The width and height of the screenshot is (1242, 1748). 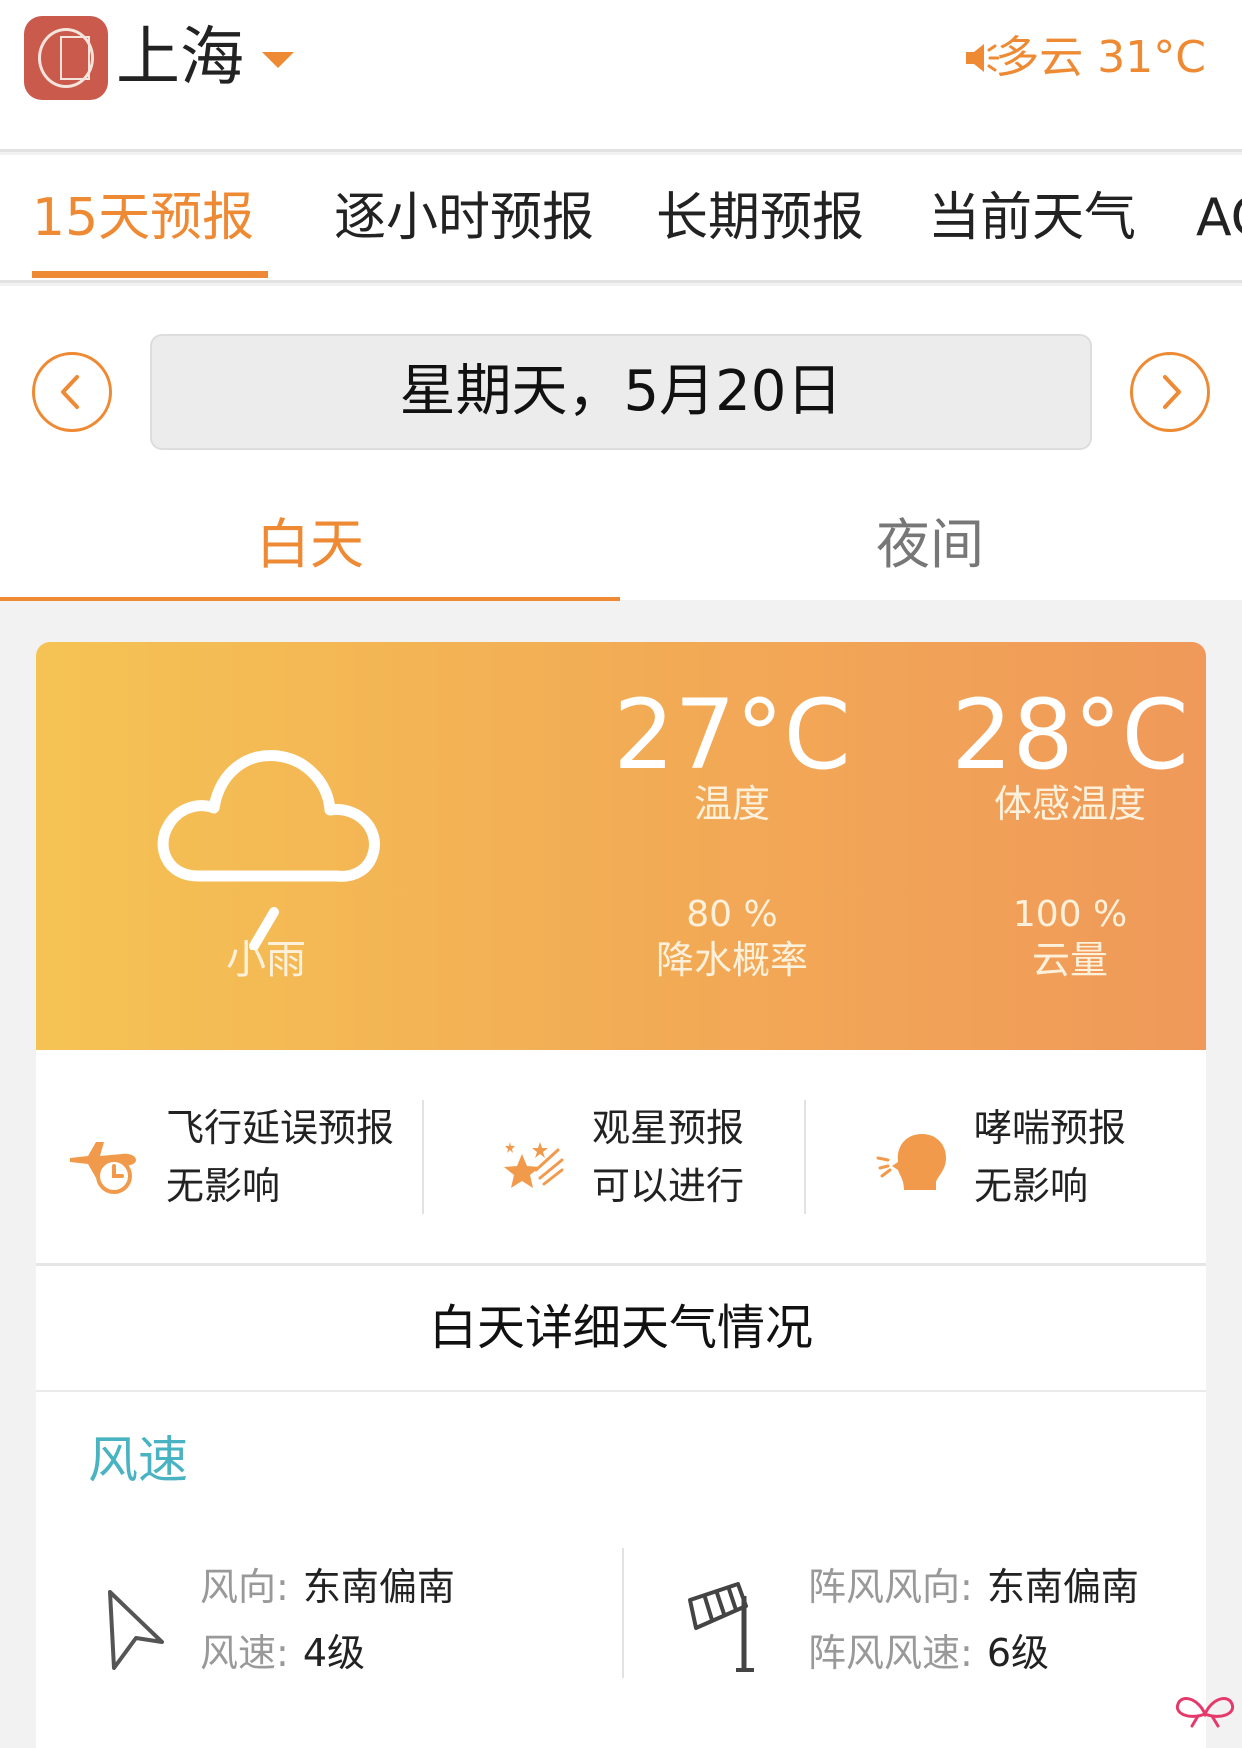 I want to click on stargazing-title: 观星预报, so click(x=668, y=1128).